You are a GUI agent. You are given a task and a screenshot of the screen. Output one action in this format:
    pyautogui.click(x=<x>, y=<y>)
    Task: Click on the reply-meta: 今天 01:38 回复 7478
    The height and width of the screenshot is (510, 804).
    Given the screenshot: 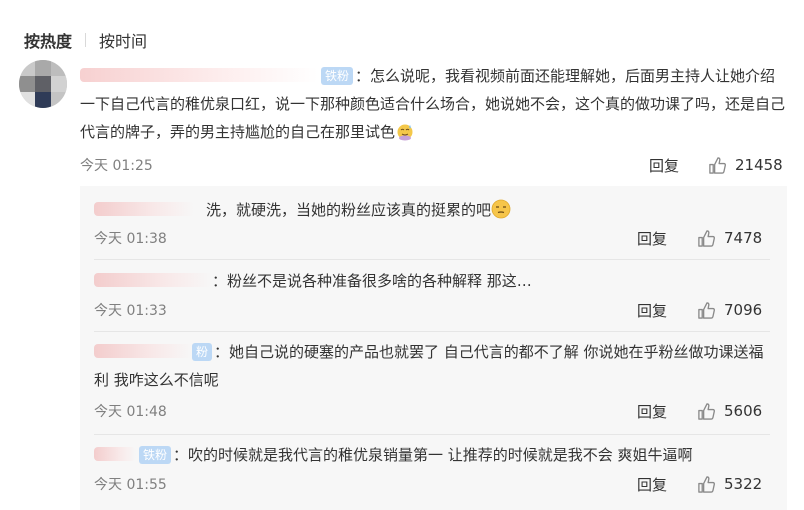 What is the action you would take?
    pyautogui.click(x=434, y=238)
    